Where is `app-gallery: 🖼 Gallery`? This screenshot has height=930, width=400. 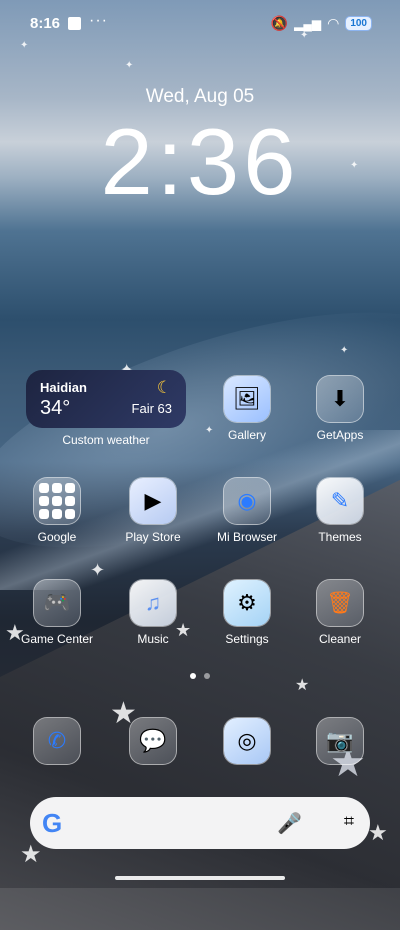 app-gallery: 🖼 Gallery is located at coordinates (247, 409).